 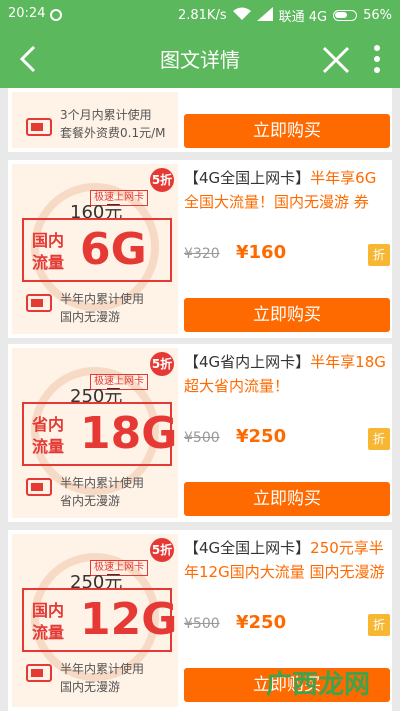 I want to click on signal-icon, so click(x=264, y=15).